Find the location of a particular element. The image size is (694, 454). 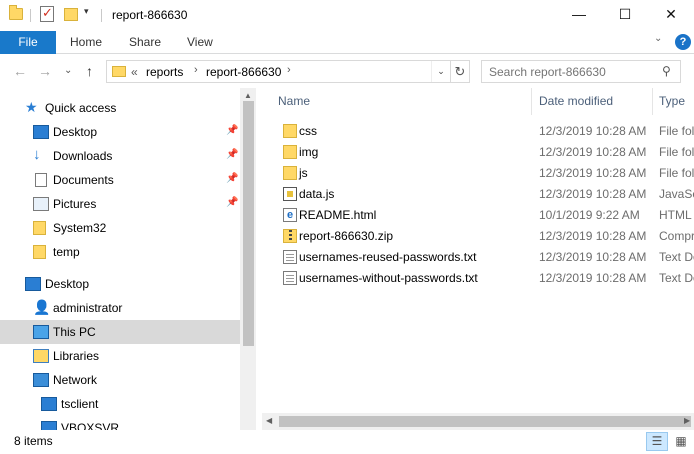

sidebar-item-pictures: Pictures 📌 is located at coordinates (120, 204).